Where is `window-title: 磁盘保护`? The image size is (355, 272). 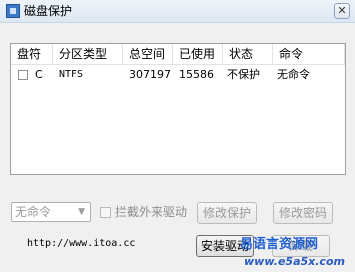 window-title: 磁盘保护 is located at coordinates (48, 11).